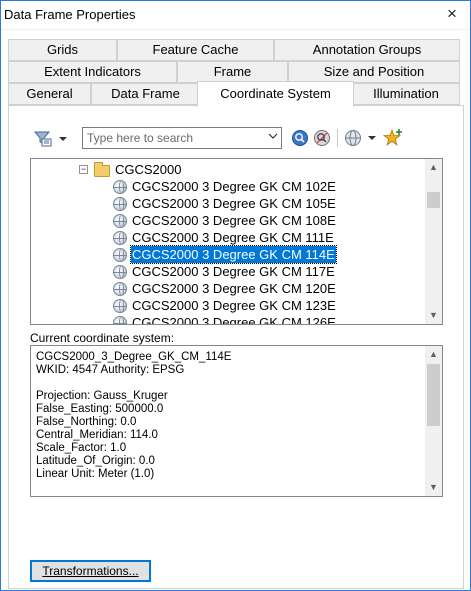 The image size is (471, 591). I want to click on cs-detail-line: Scale_Factor: 1.0, so click(81, 448).